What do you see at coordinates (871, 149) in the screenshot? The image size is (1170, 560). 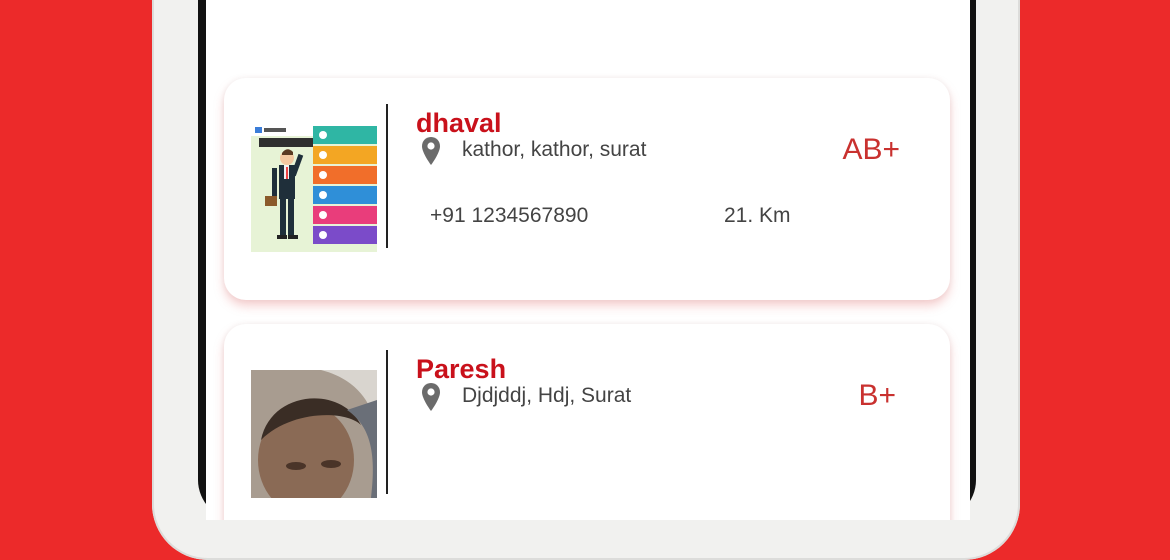 I see `blood-group-badge: AB+` at bounding box center [871, 149].